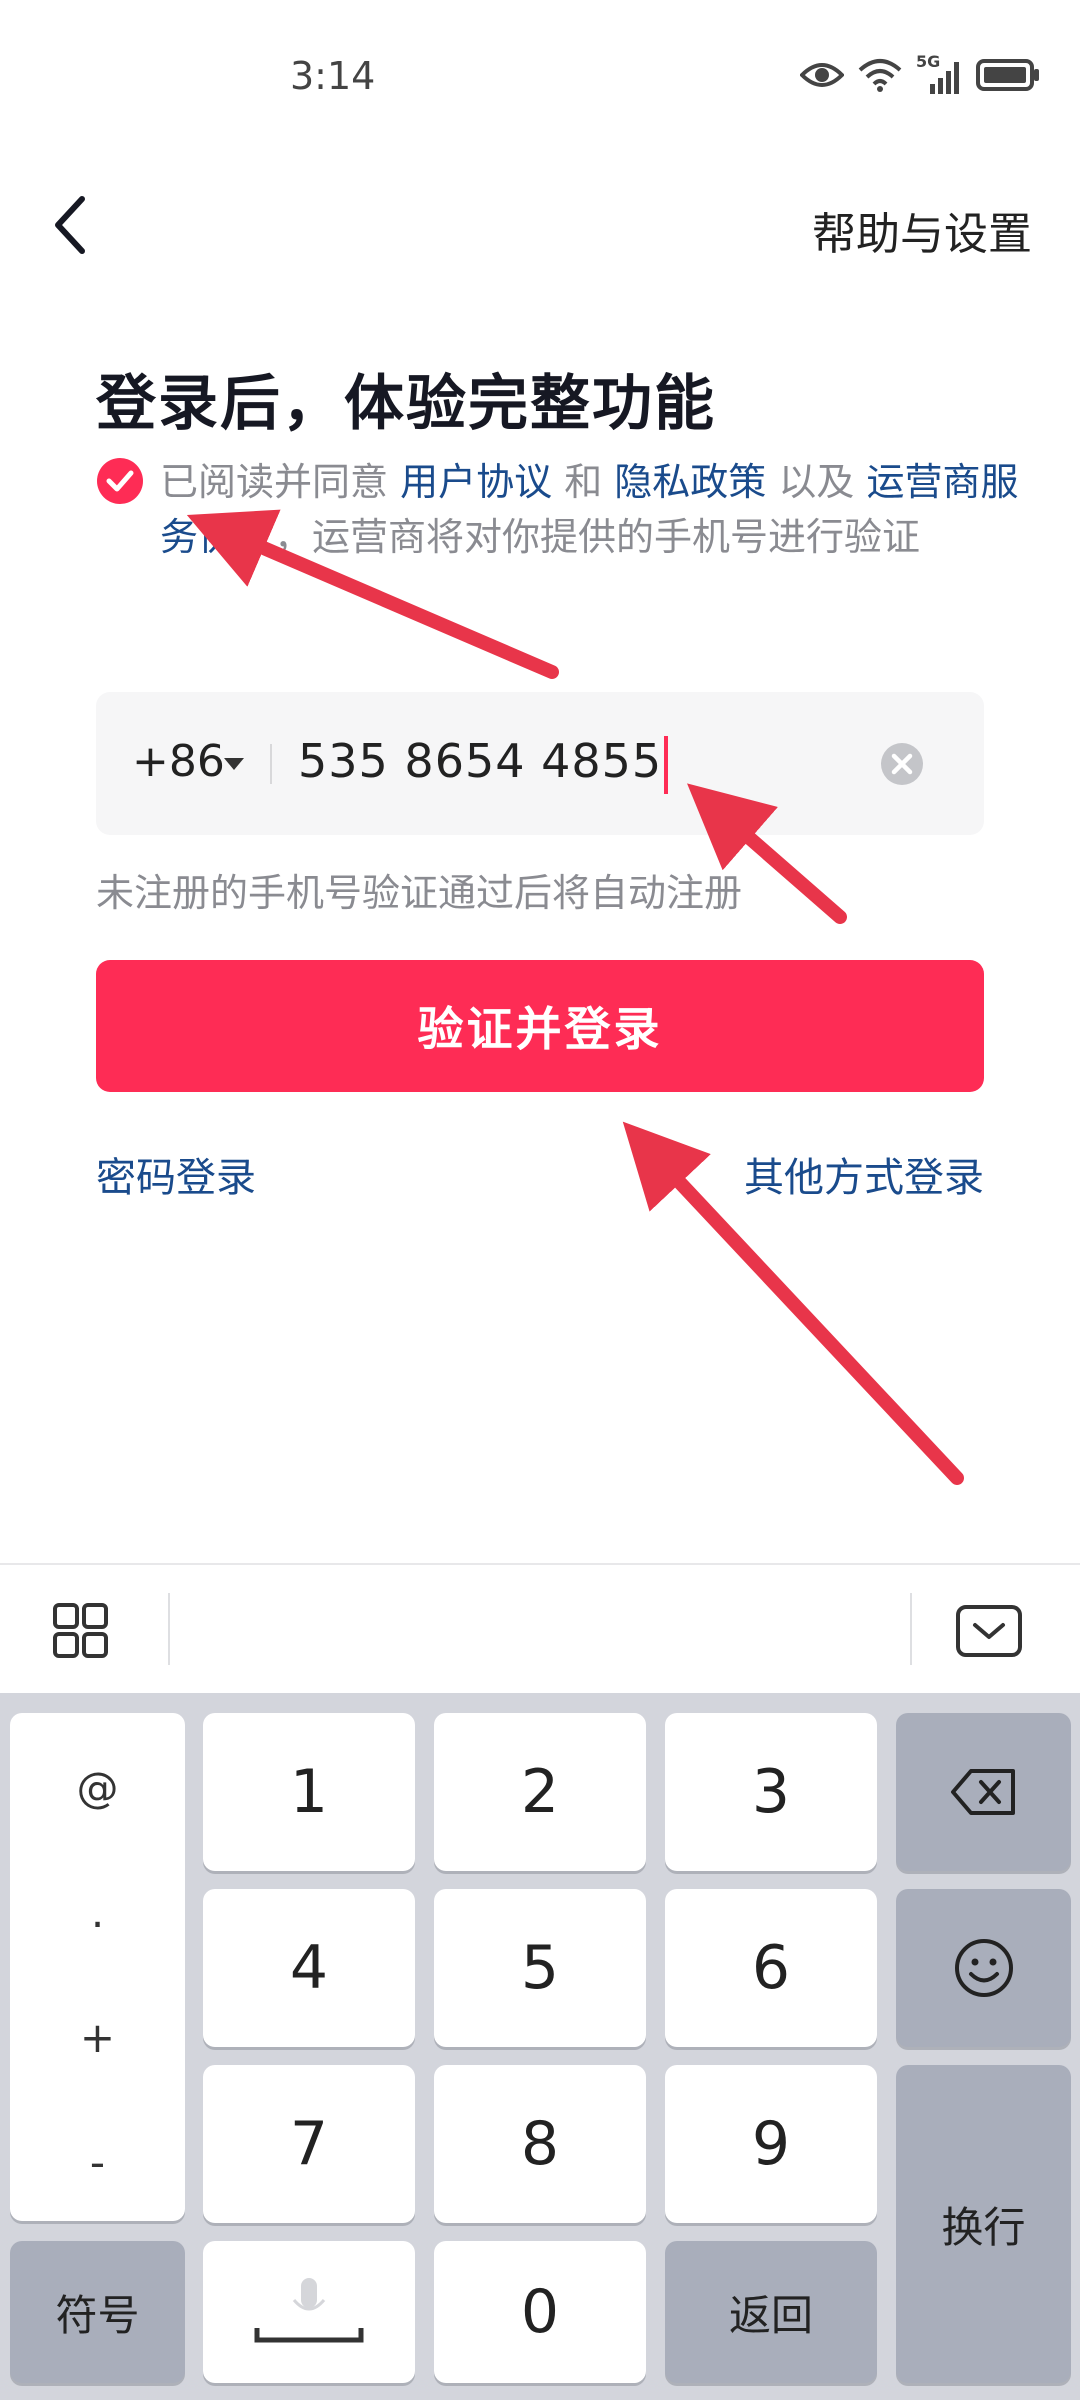 The width and height of the screenshot is (1080, 2400). I want to click on backspace-key, so click(983, 1792).